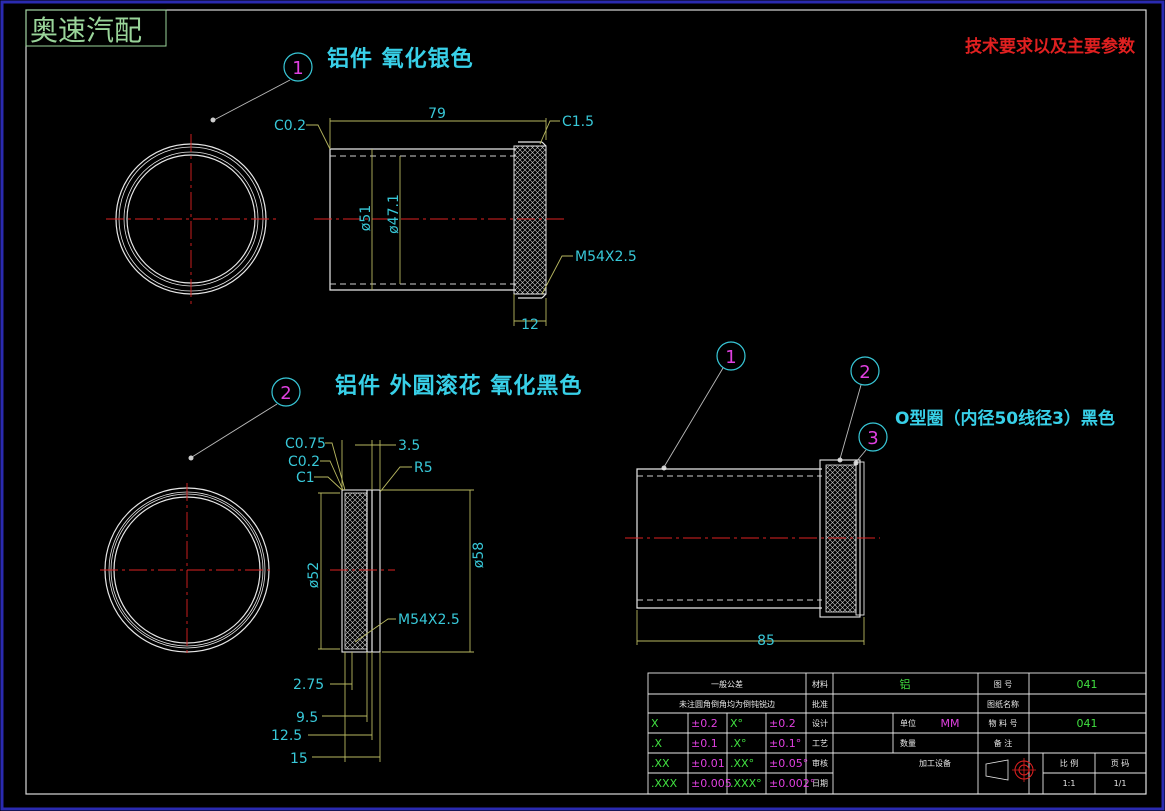  Describe the element at coordinates (1087, 723) in the screenshot. I see `tb-item-no: 041` at that location.